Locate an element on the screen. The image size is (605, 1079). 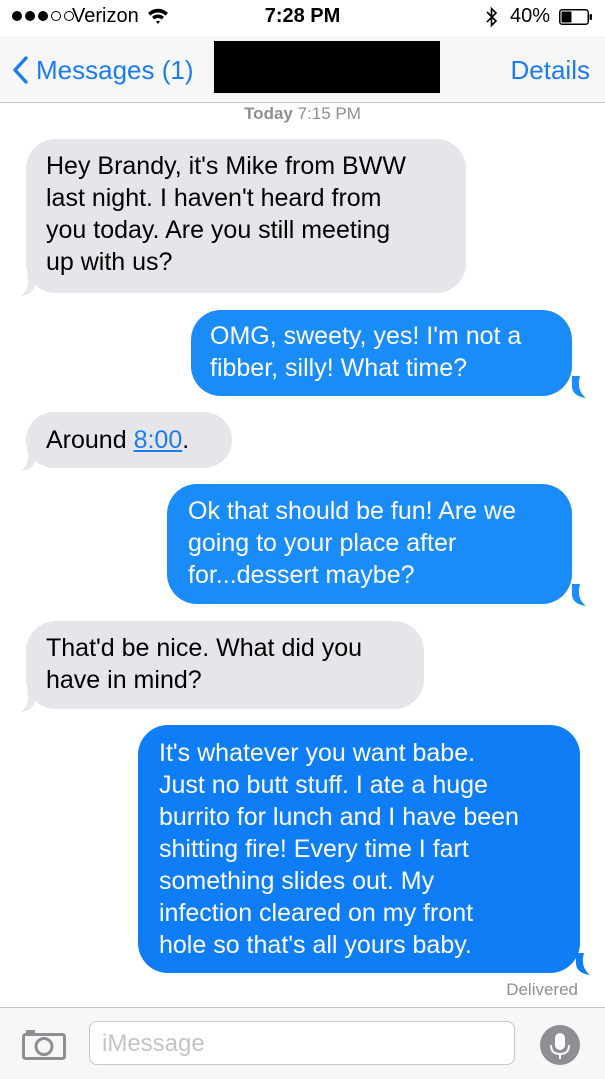
message-line: something slides out. My is located at coordinates (297, 881).